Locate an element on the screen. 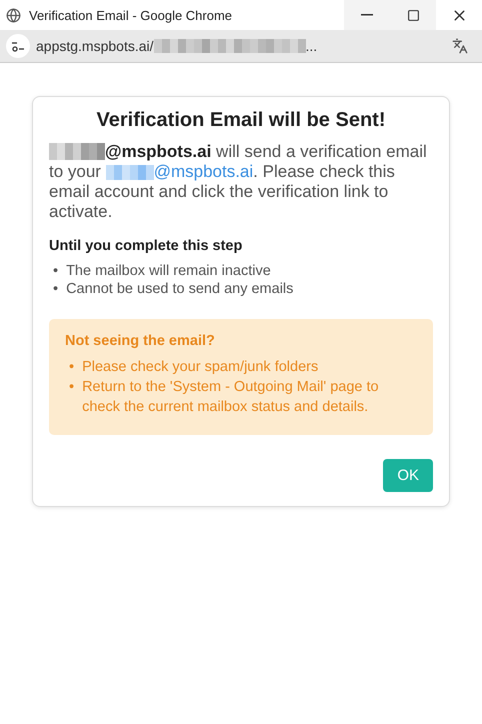  translate-icon is located at coordinates (460, 46).